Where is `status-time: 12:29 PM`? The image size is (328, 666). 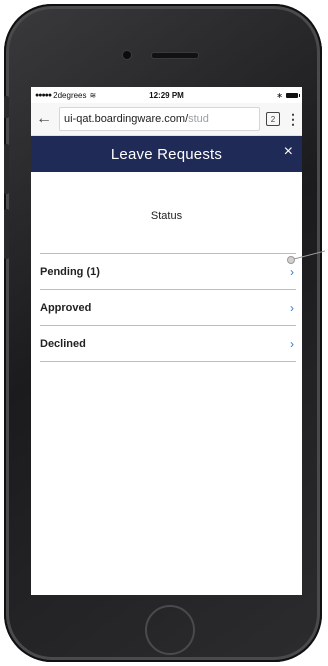
status-time: 12:29 PM is located at coordinates (166, 95).